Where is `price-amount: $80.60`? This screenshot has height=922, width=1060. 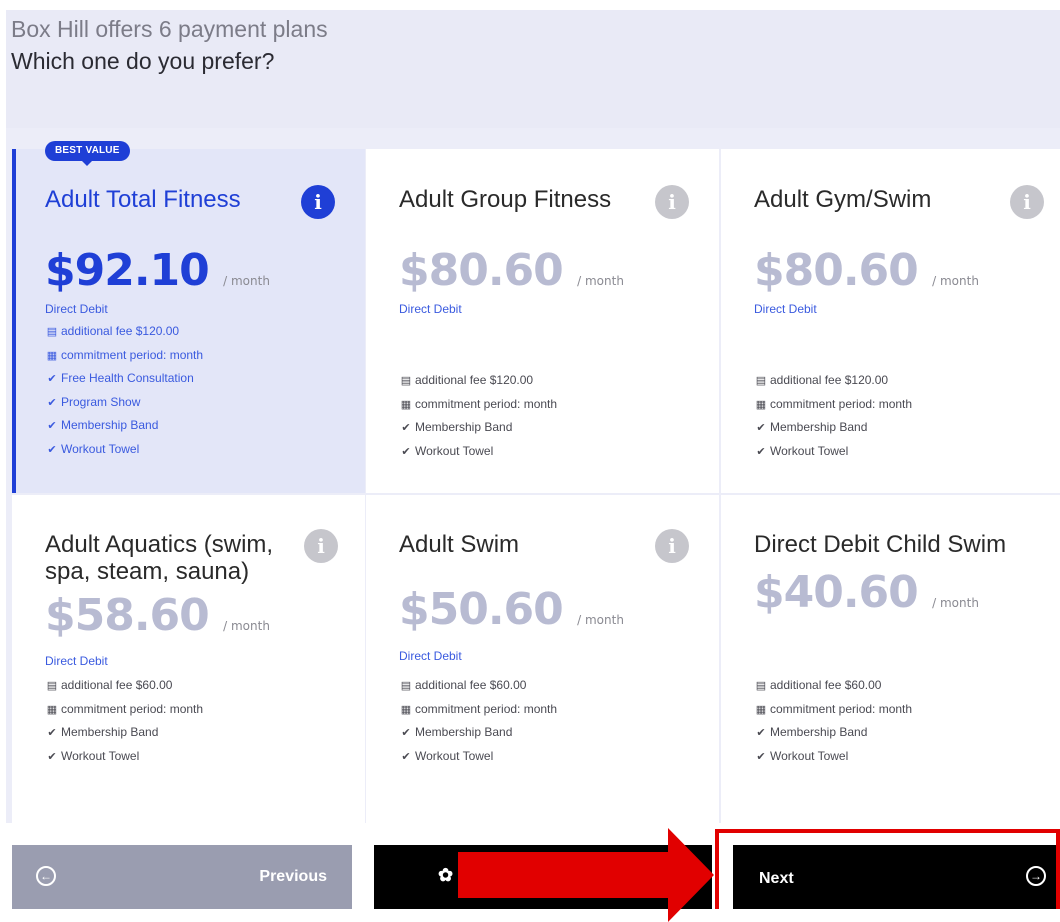
price-amount: $80.60 is located at coordinates (481, 270).